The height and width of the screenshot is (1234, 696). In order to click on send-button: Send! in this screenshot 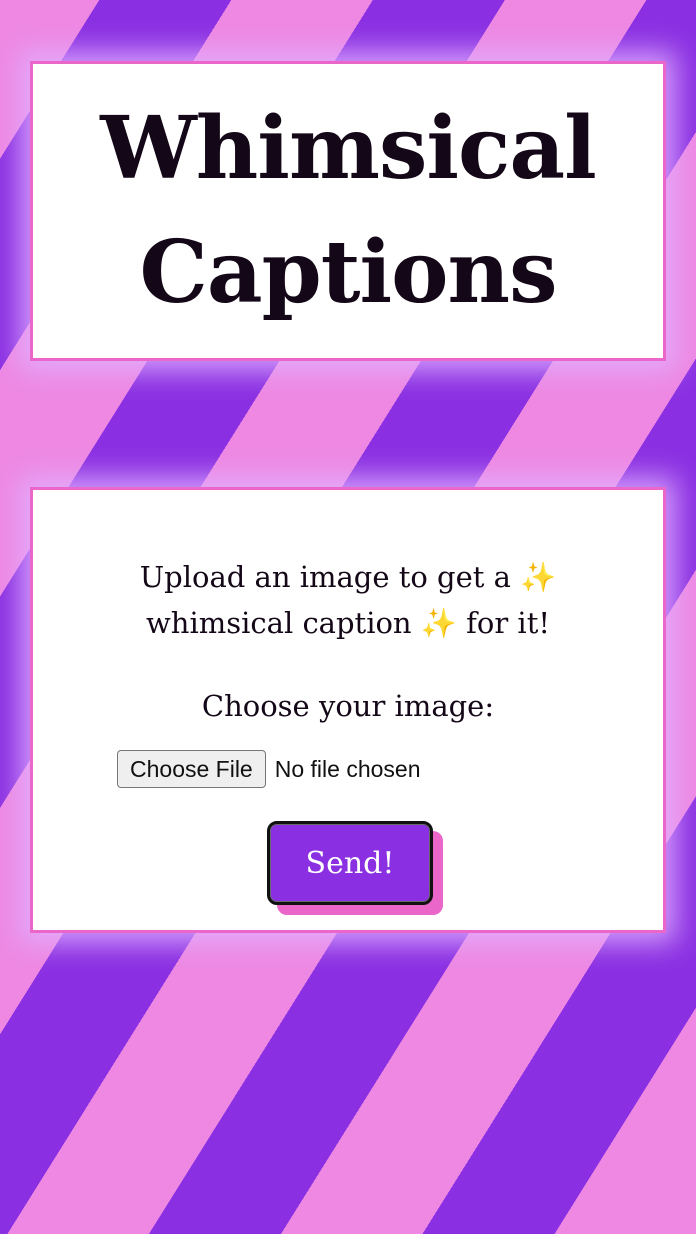, I will do `click(350, 863)`.